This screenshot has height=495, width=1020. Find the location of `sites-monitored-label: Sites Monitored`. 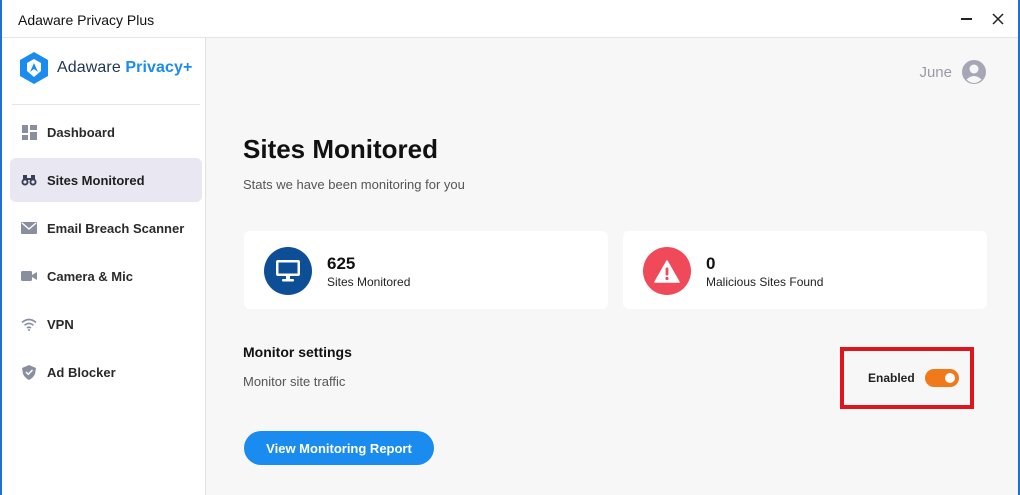

sites-monitored-label: Sites Monitored is located at coordinates (369, 282).